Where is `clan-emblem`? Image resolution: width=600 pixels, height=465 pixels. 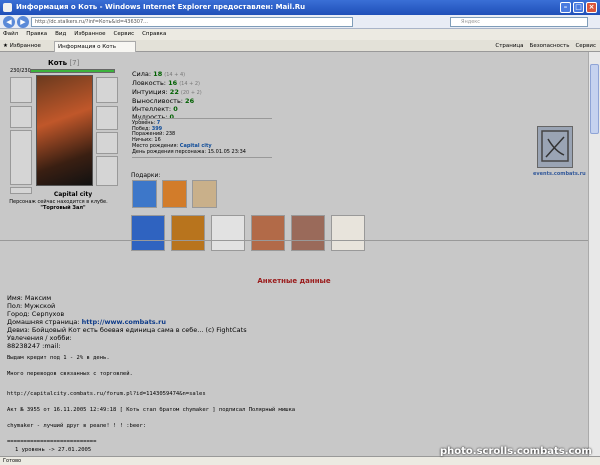
clan-emblem is located at coordinates (555, 147).